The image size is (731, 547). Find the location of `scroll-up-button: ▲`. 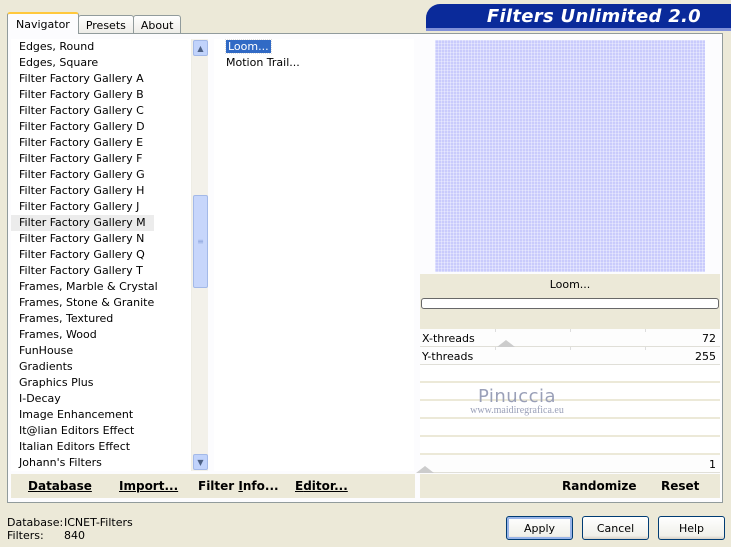

scroll-up-button: ▲ is located at coordinates (200, 48).